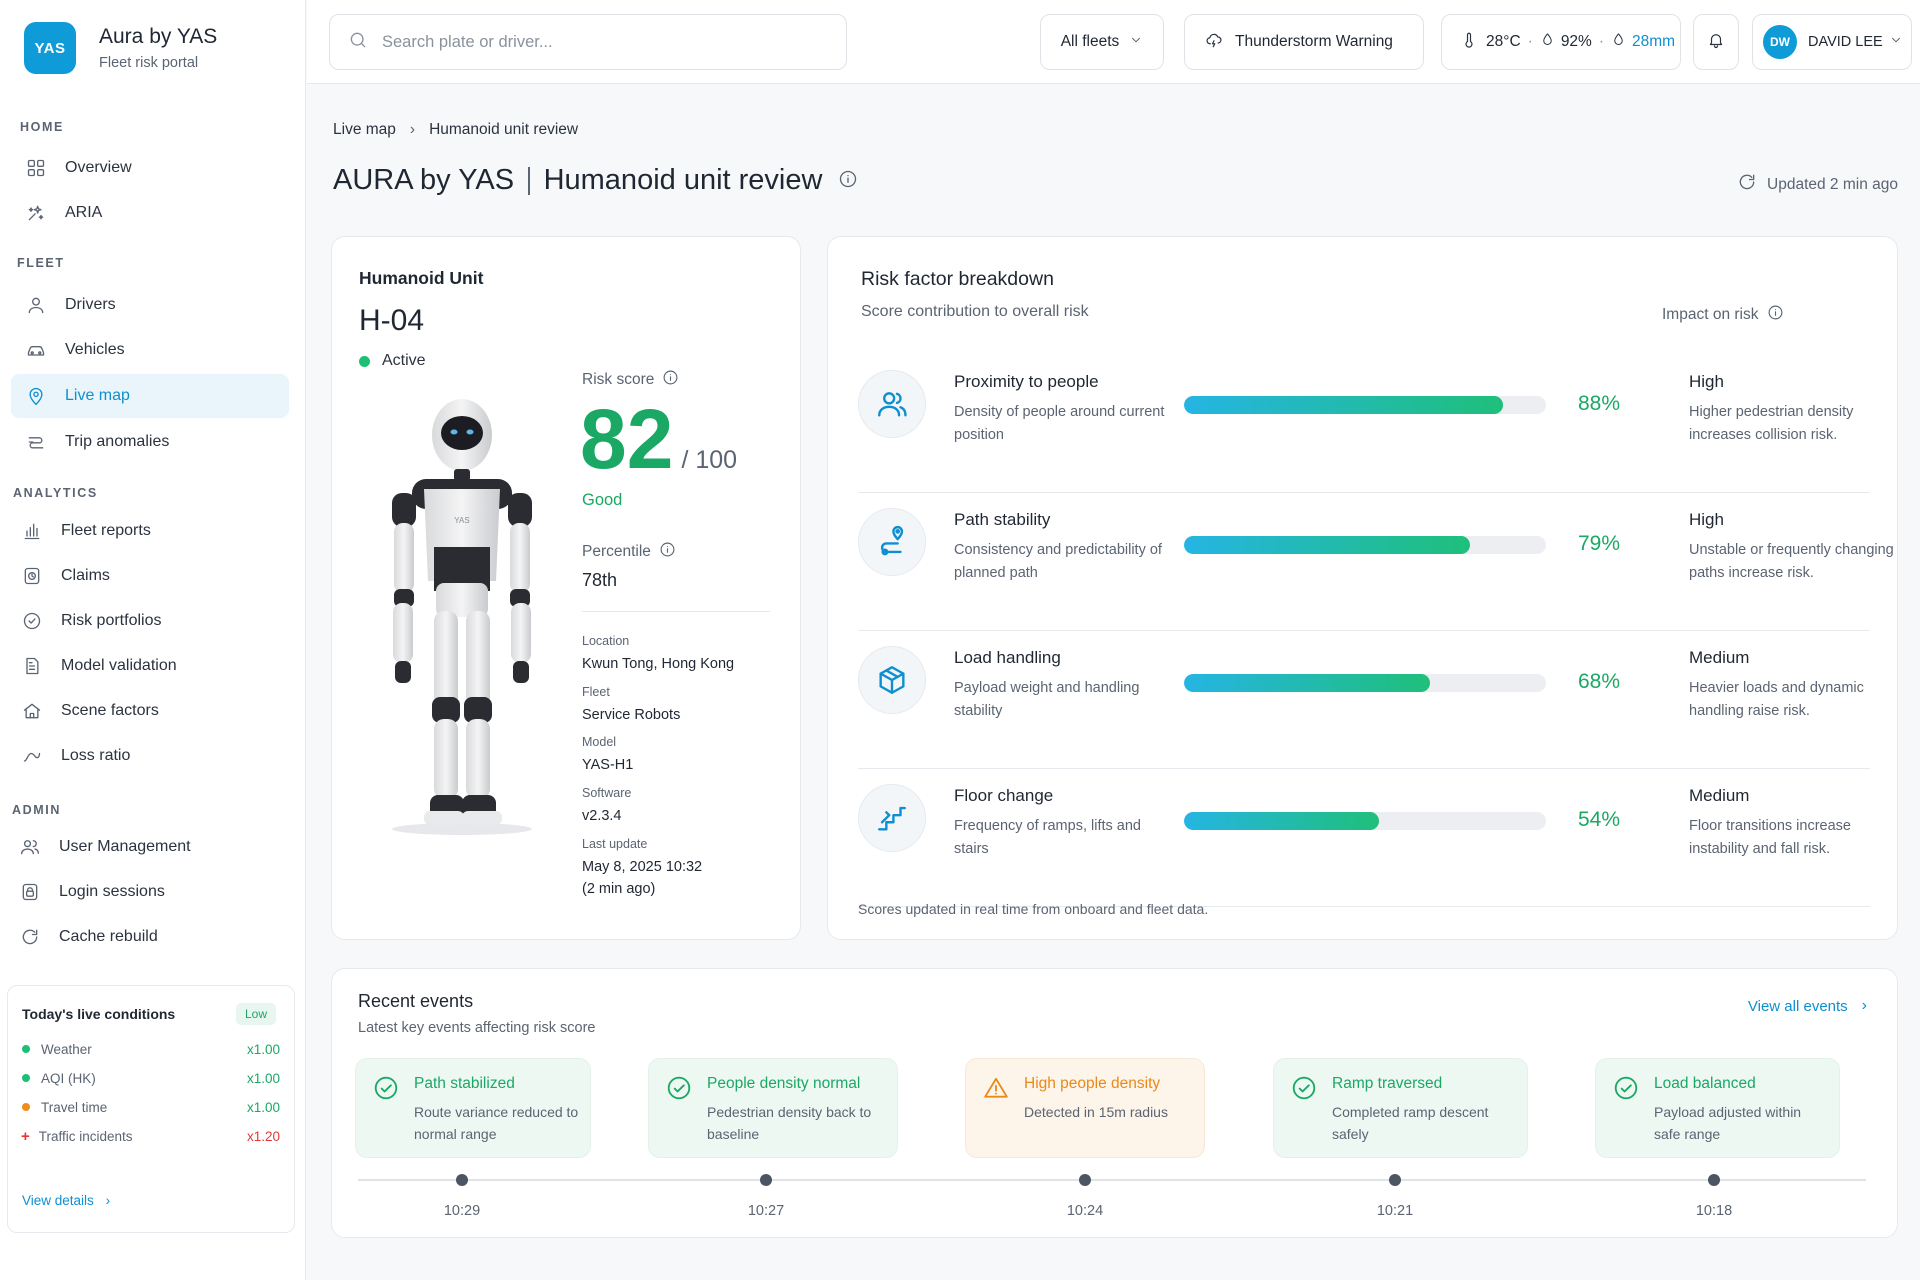 The height and width of the screenshot is (1280, 1920). Describe the element at coordinates (32, 666) in the screenshot. I see `document-icon` at that location.